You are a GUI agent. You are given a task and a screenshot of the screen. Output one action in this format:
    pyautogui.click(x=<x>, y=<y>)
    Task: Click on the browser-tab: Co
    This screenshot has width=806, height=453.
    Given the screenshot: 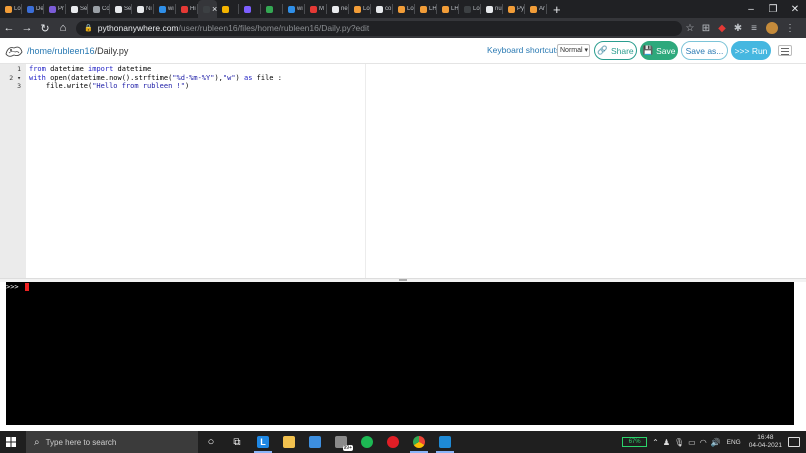 What is the action you would take?
    pyautogui.click(x=99, y=9)
    